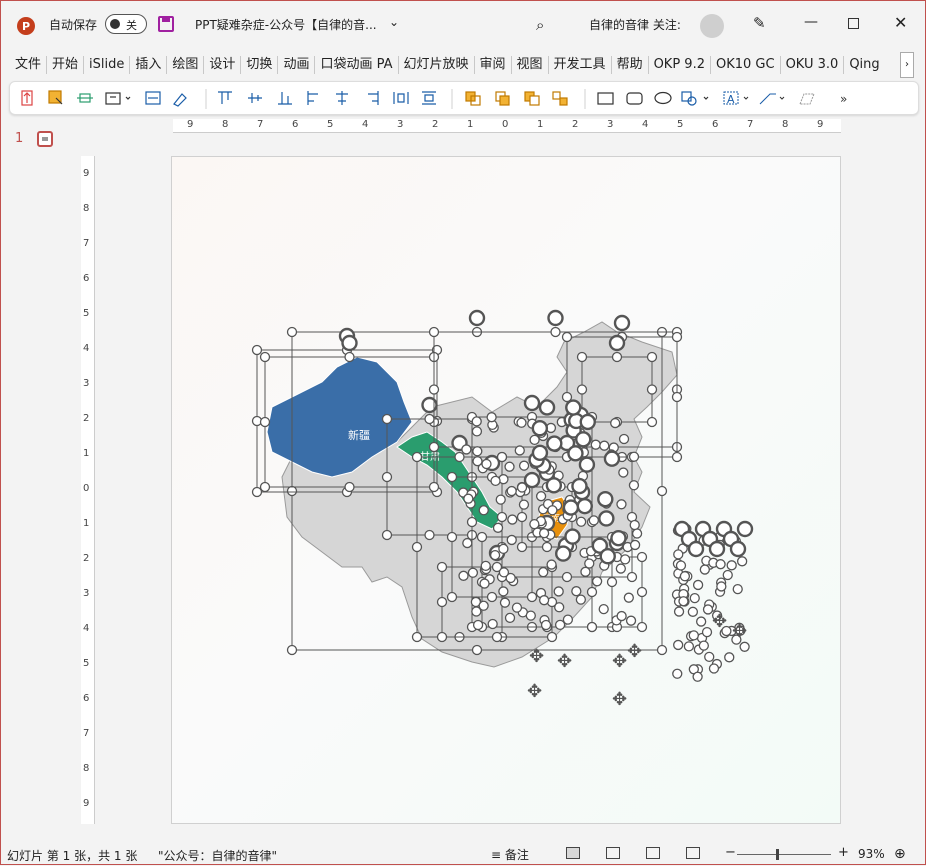  What do you see at coordinates (745, 65) in the screenshot?
I see `tab-ok10: OK10 GC` at bounding box center [745, 65].